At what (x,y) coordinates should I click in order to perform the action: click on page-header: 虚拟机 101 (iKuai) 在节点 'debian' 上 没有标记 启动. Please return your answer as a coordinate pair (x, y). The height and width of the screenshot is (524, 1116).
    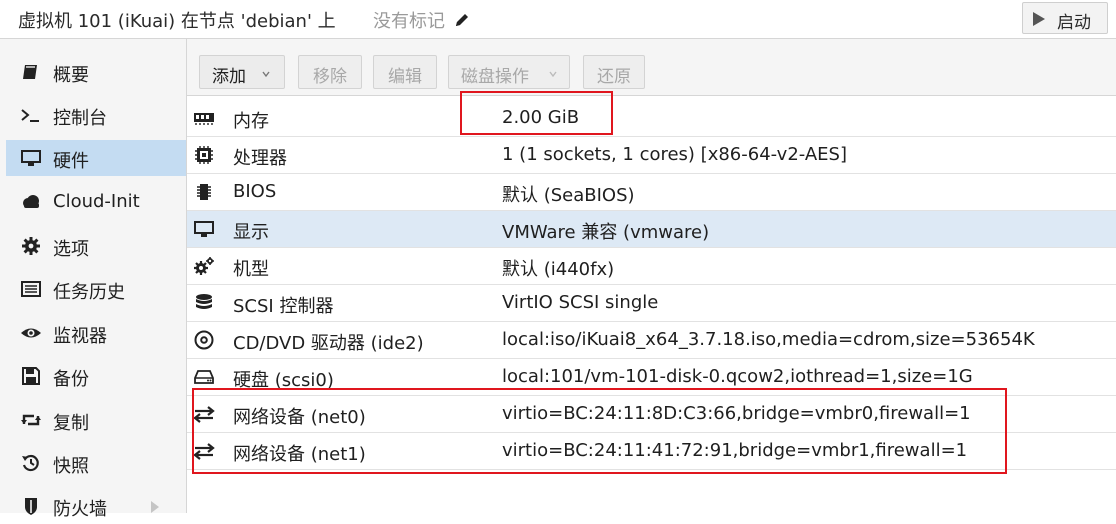
    Looking at the image, I should click on (558, 19).